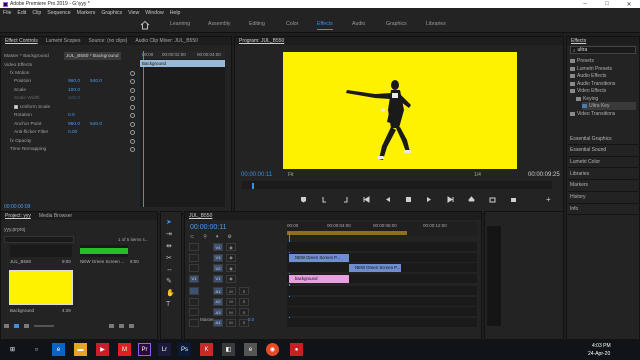  I want to click on edge-icon: e, so click(58, 349).